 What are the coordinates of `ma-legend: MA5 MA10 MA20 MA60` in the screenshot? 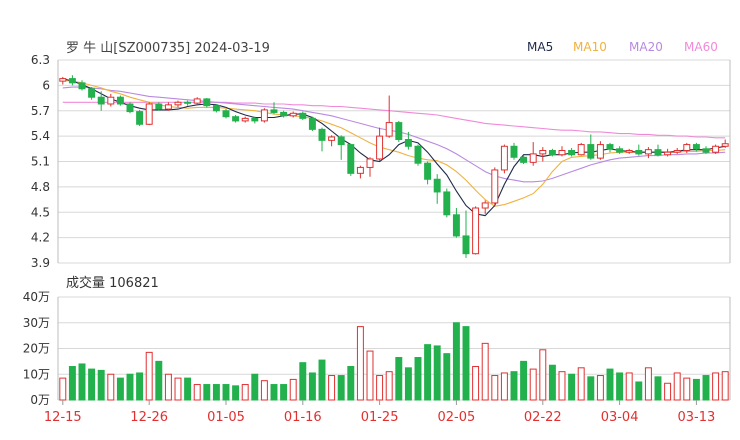 It's located at (622, 47).